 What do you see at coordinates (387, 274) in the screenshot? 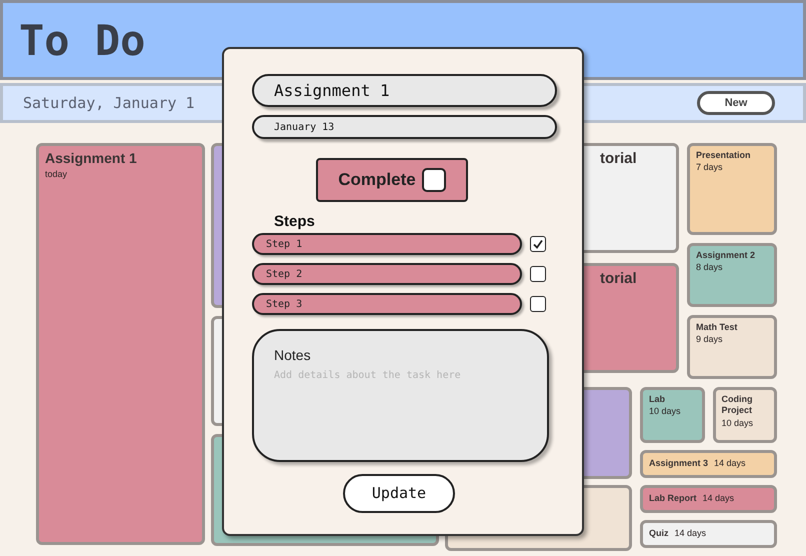
I see `step-field: Step 2` at bounding box center [387, 274].